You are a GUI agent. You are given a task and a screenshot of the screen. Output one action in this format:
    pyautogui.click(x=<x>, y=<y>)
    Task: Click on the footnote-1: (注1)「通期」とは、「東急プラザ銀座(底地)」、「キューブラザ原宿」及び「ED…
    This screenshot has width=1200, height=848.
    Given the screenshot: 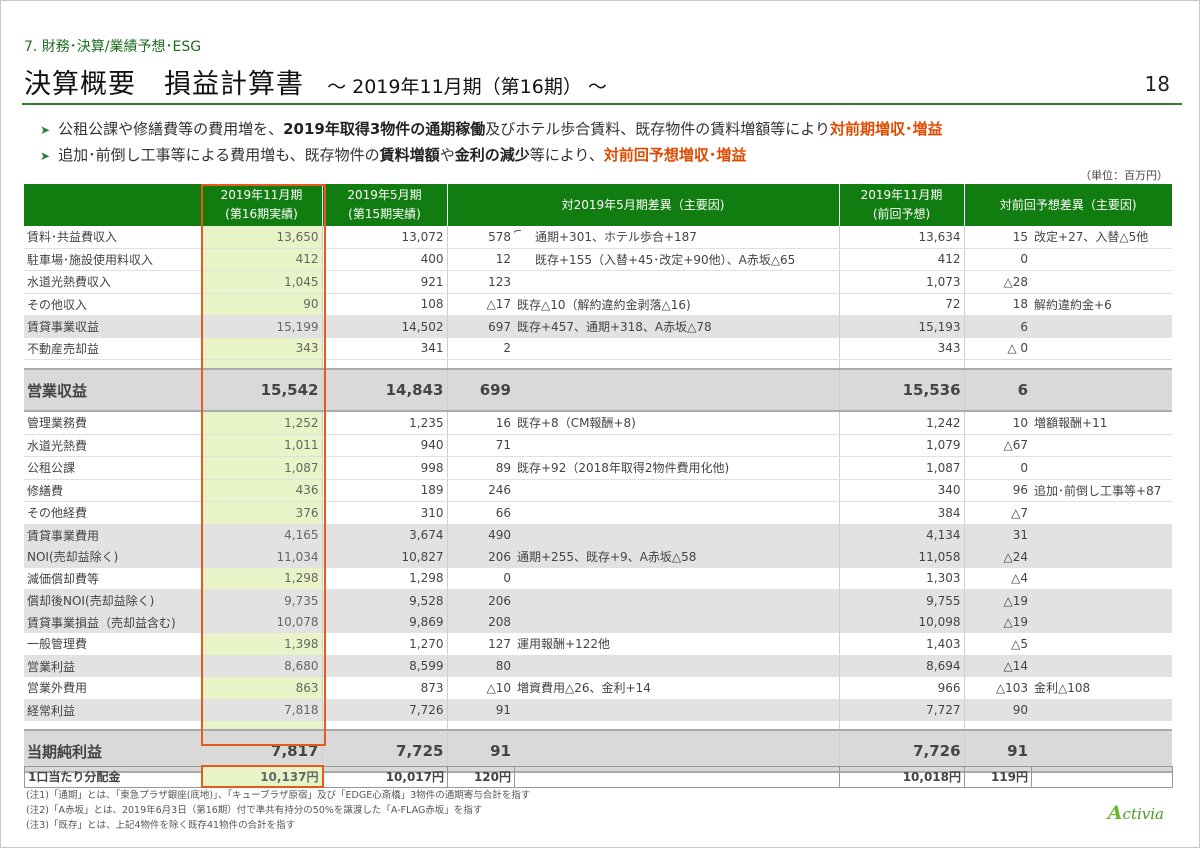 What is the action you would take?
    pyautogui.click(x=278, y=795)
    